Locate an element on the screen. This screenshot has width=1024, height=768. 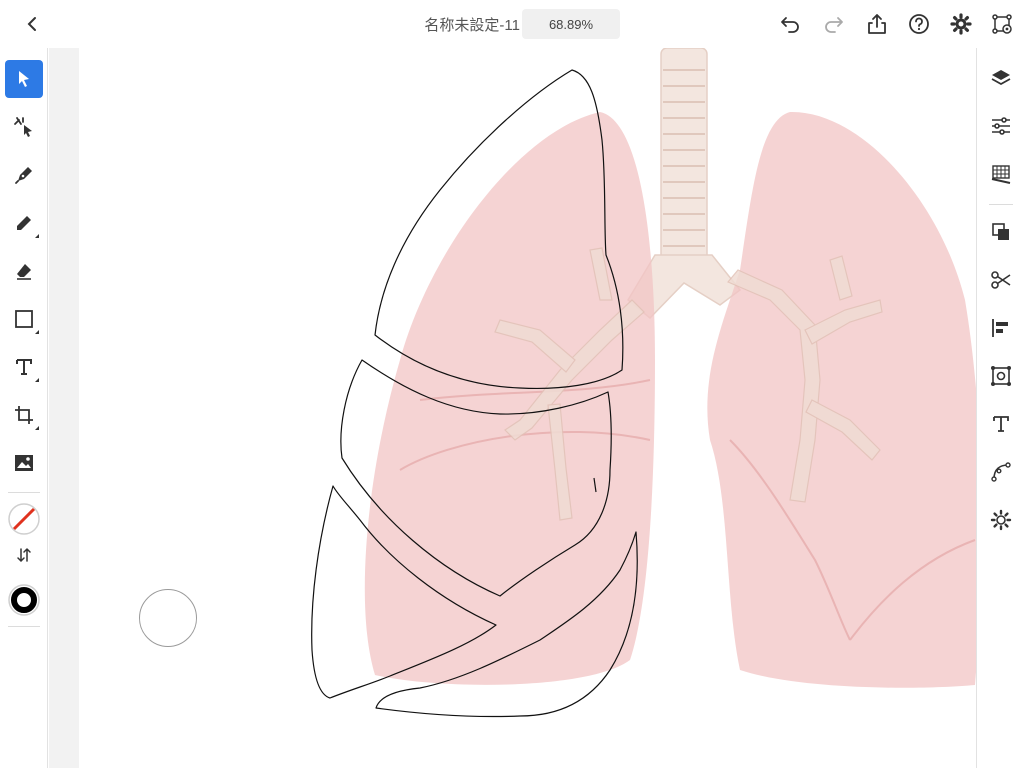
share-icon is located at coordinates (877, 24).